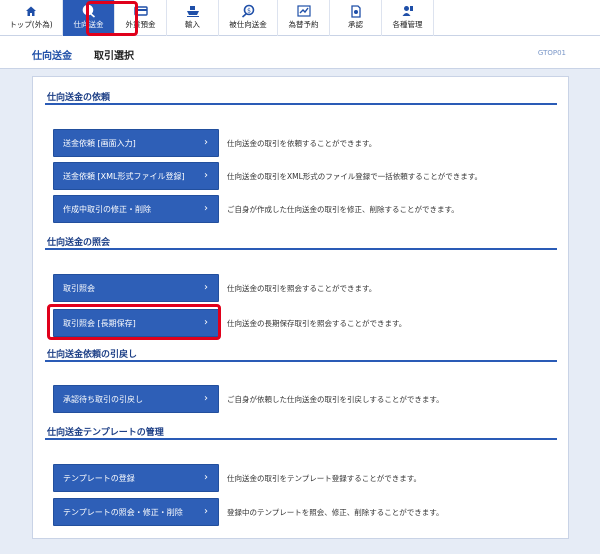  I want to click on menu-description: 登録中のテンプレートを照会、修正、削除することができます。, so click(335, 512).